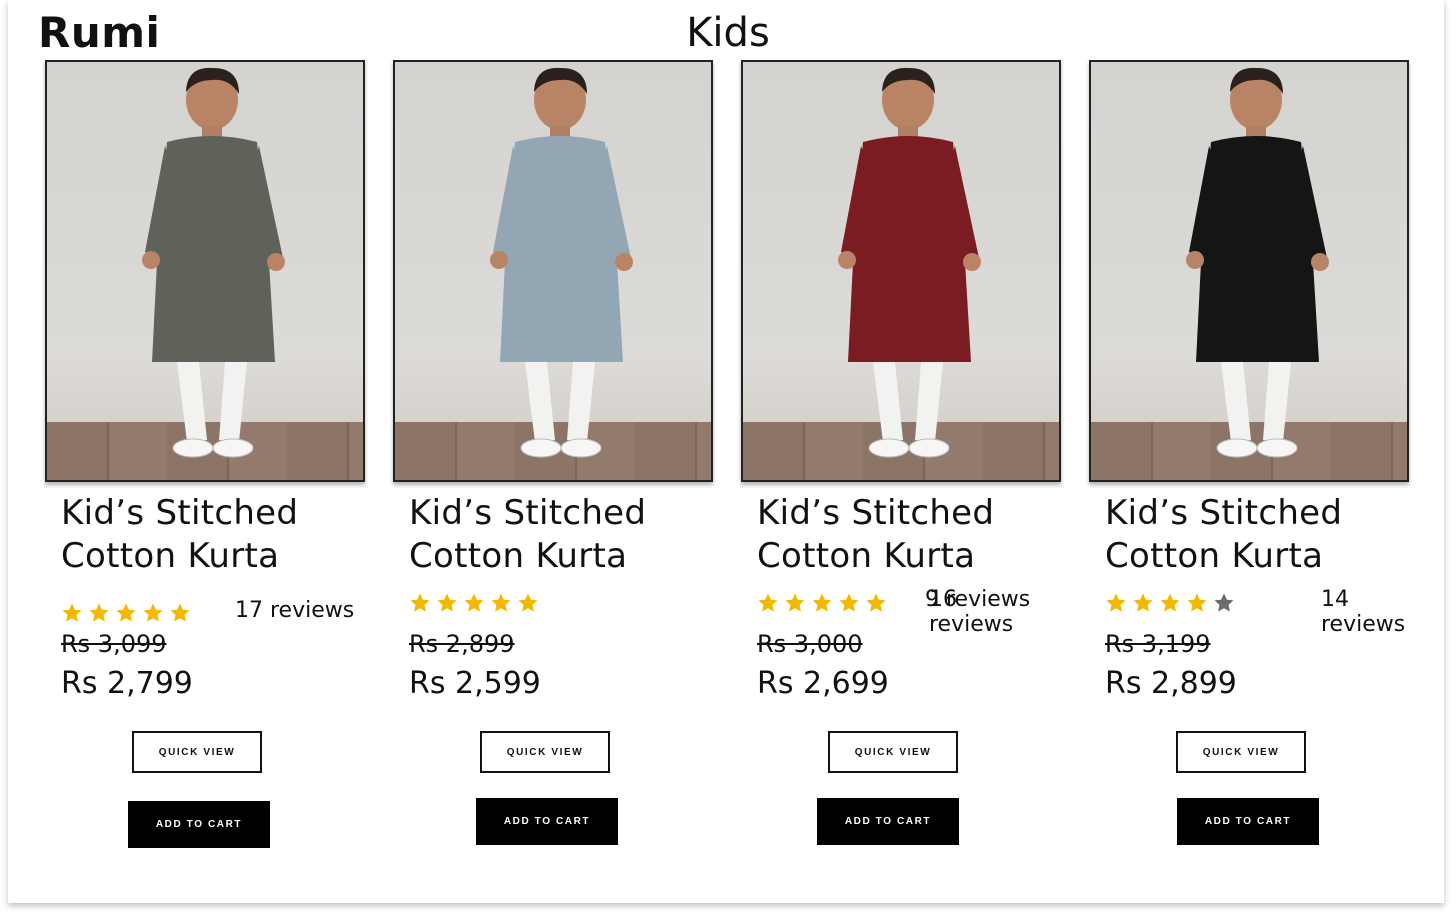  I want to click on original-price: Rs 3,199, so click(1158, 644).